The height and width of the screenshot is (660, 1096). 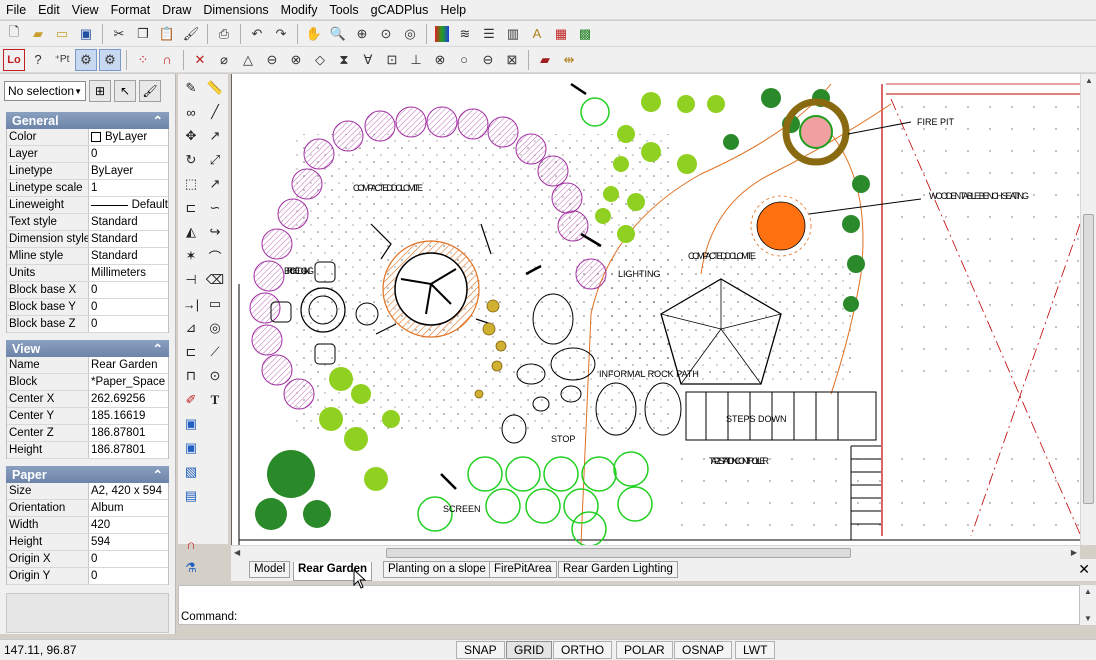 I want to click on offset-icon: ⊏, so click(x=191, y=208).